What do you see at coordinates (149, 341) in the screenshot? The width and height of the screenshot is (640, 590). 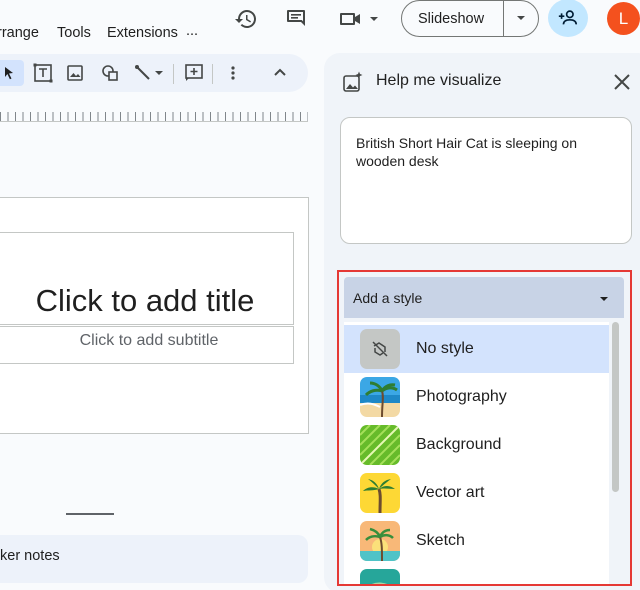 I see `subtitle-placeholder: Click to add subtitle` at bounding box center [149, 341].